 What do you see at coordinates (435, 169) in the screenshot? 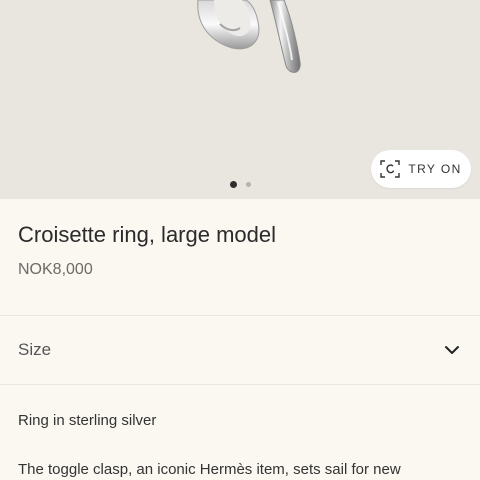
I see `try-on-label: TRY ON` at bounding box center [435, 169].